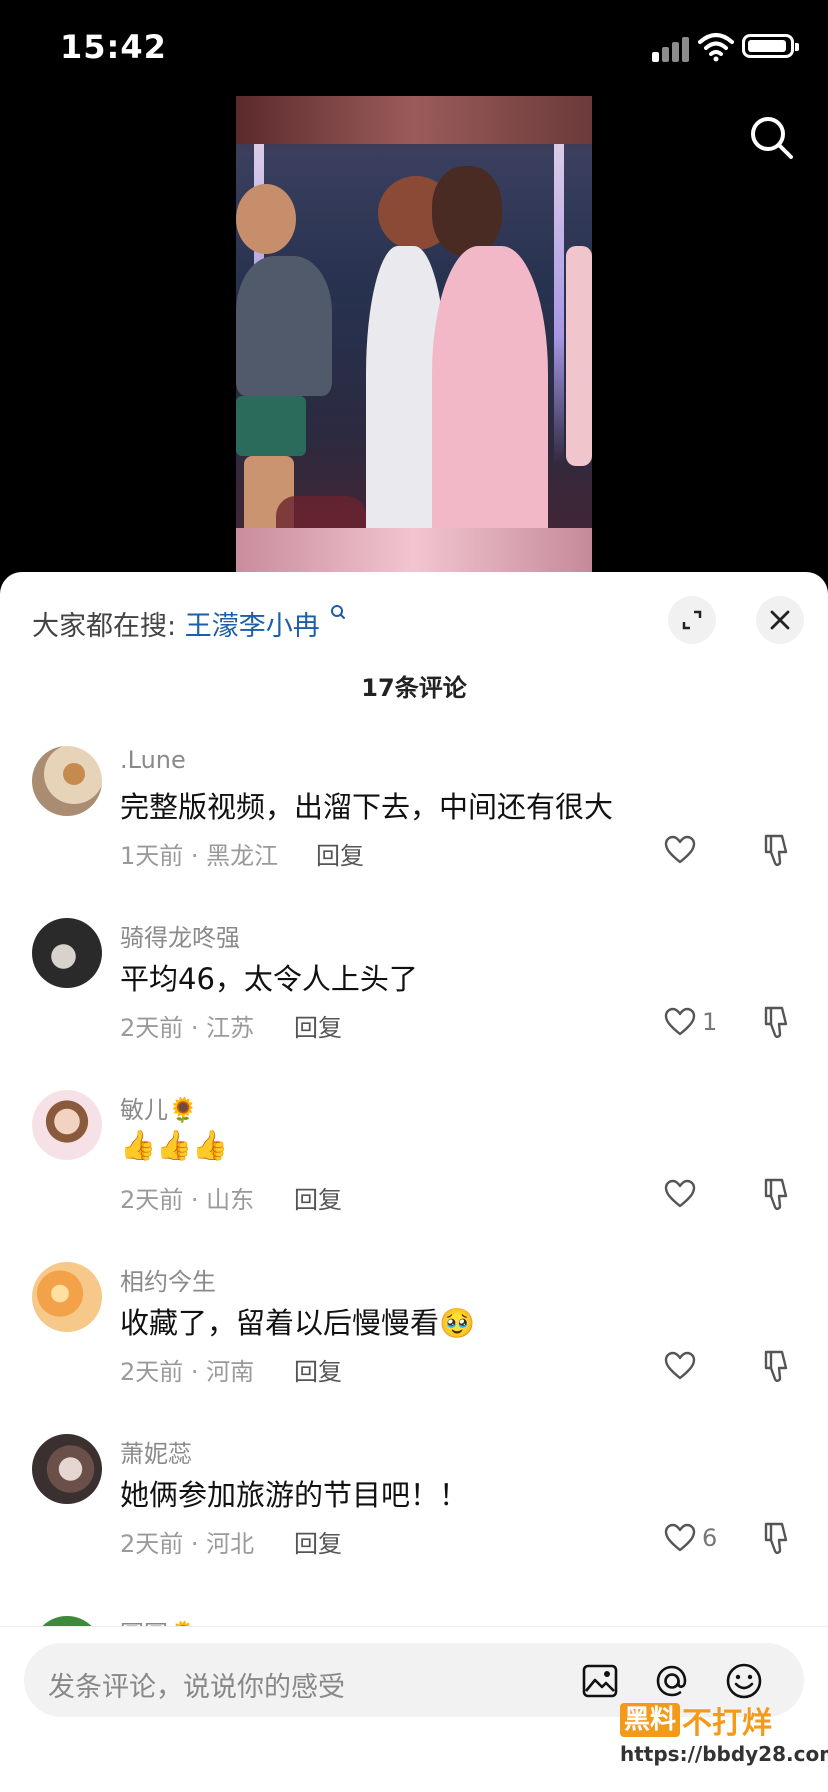 This screenshot has height=1792, width=828. I want to click on comment-username: .Lune, so click(153, 760).